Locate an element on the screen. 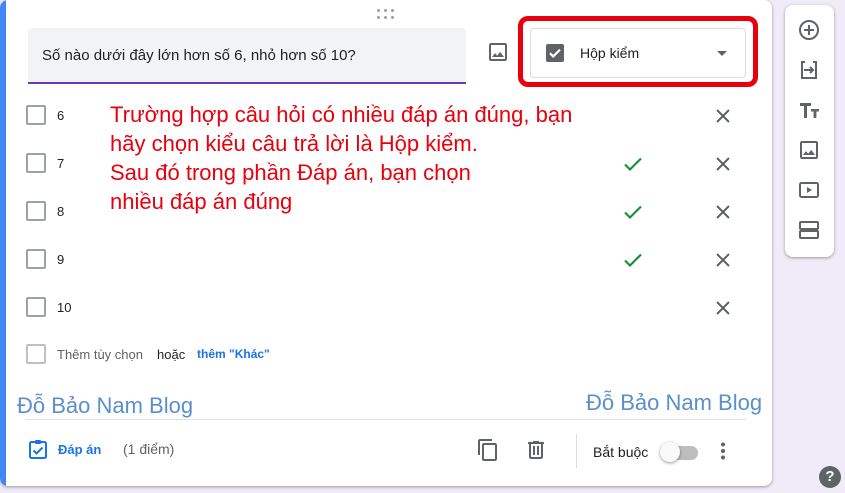  add-option-input: Thêm tùy chọn is located at coordinates (100, 354).